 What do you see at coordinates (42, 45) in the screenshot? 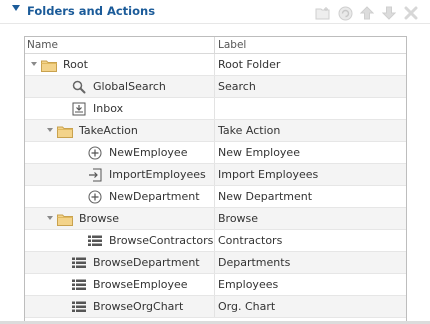
I see `column-header-name: Name` at bounding box center [42, 45].